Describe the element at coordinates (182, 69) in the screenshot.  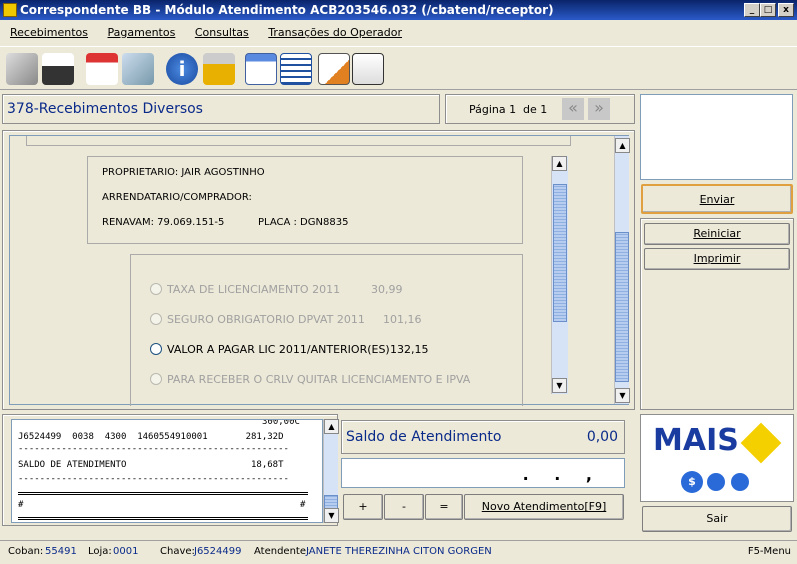
I see `info-icon: i` at that location.